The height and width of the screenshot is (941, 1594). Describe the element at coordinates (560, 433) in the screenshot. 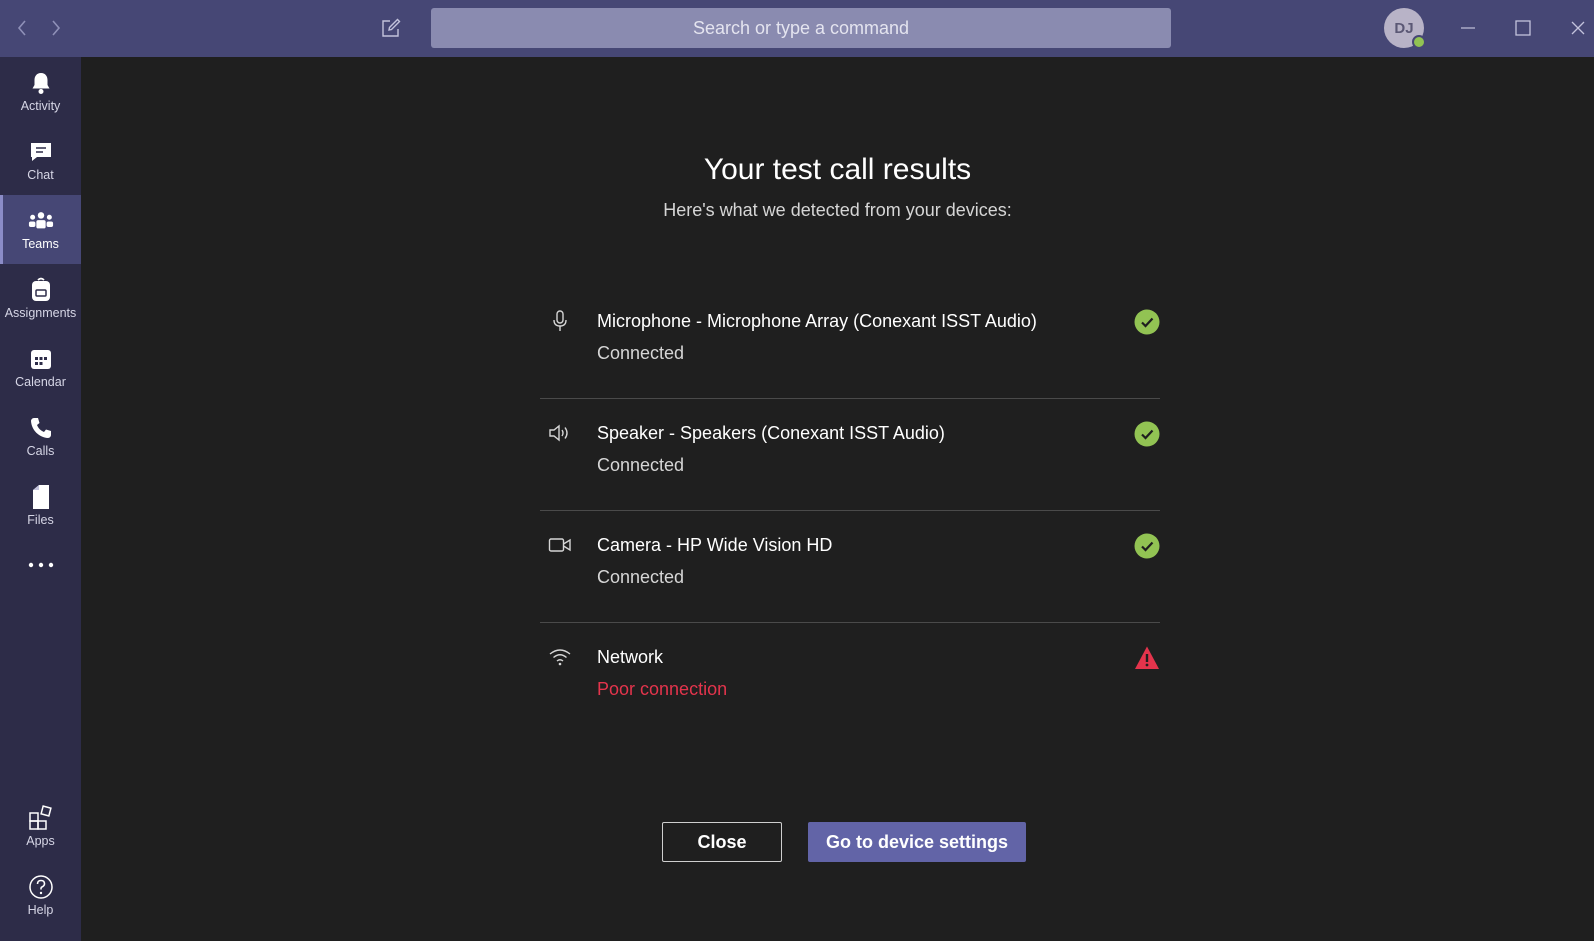

I see `speaker-icon` at that location.